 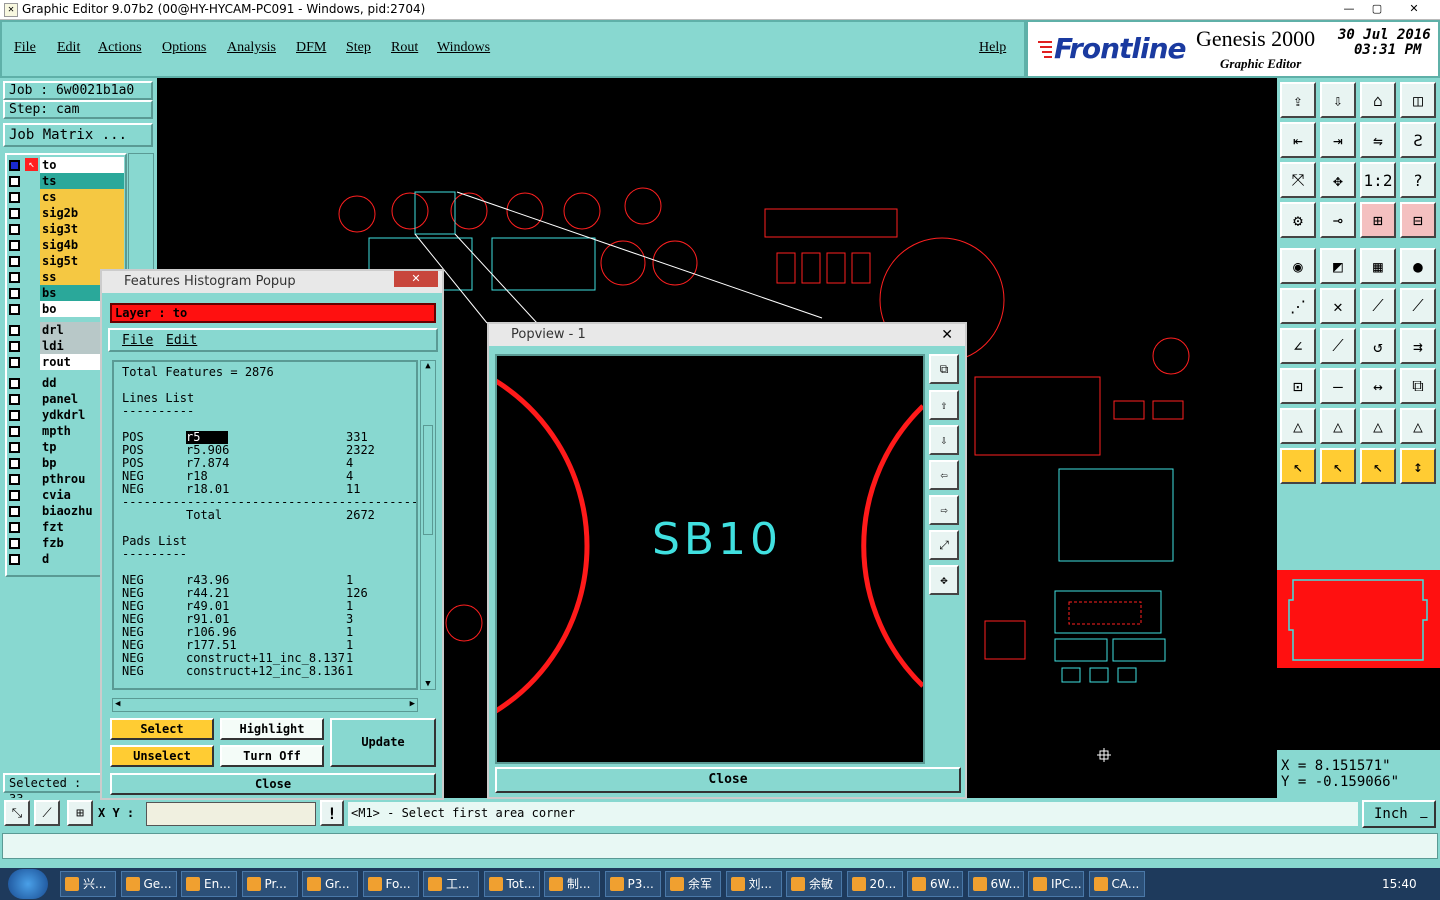 I want to click on layer-row-sig5t: sig5t, so click(x=65, y=261).